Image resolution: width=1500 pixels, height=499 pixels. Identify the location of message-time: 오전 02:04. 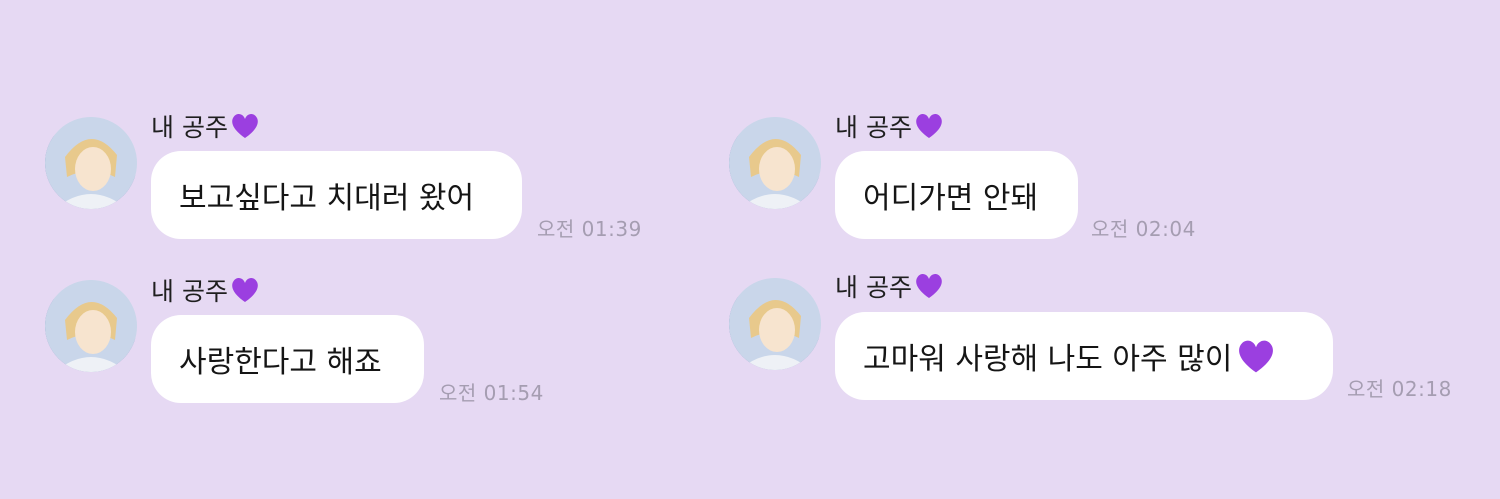
(1143, 229).